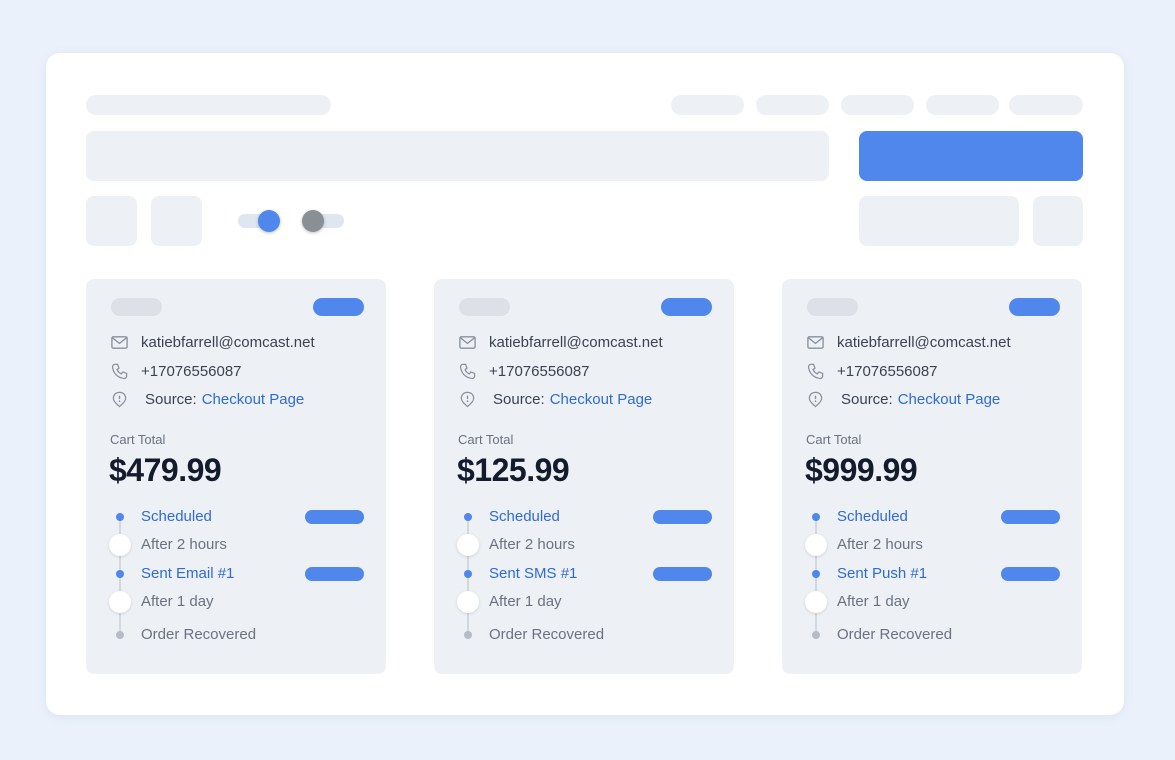 Image resolution: width=1175 pixels, height=760 pixels. Describe the element at coordinates (208, 105) in the screenshot. I see `title-placeholder` at that location.